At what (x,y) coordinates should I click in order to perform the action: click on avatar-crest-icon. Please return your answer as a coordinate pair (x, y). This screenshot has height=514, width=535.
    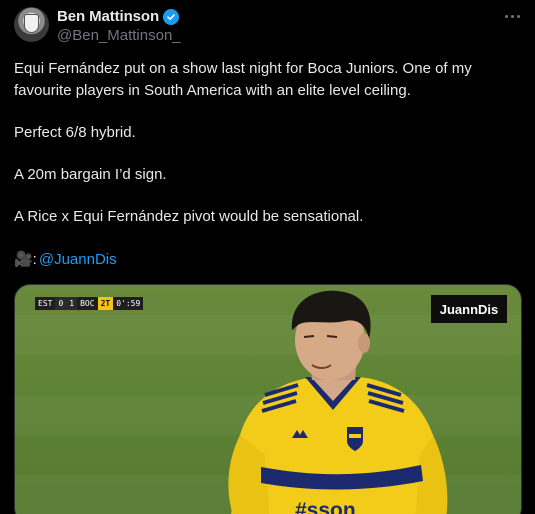
    Looking at the image, I should click on (31, 23).